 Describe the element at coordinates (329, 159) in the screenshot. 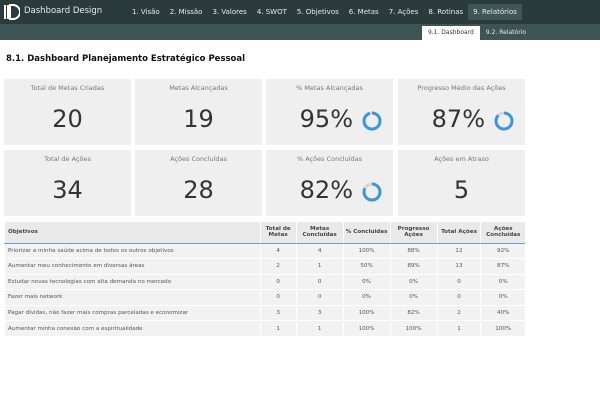

I see `kpi-label: % Ações Concluídas` at that location.